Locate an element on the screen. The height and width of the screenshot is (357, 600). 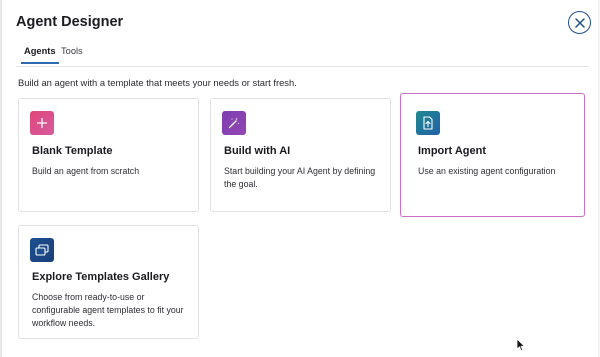
close-button is located at coordinates (579, 22).